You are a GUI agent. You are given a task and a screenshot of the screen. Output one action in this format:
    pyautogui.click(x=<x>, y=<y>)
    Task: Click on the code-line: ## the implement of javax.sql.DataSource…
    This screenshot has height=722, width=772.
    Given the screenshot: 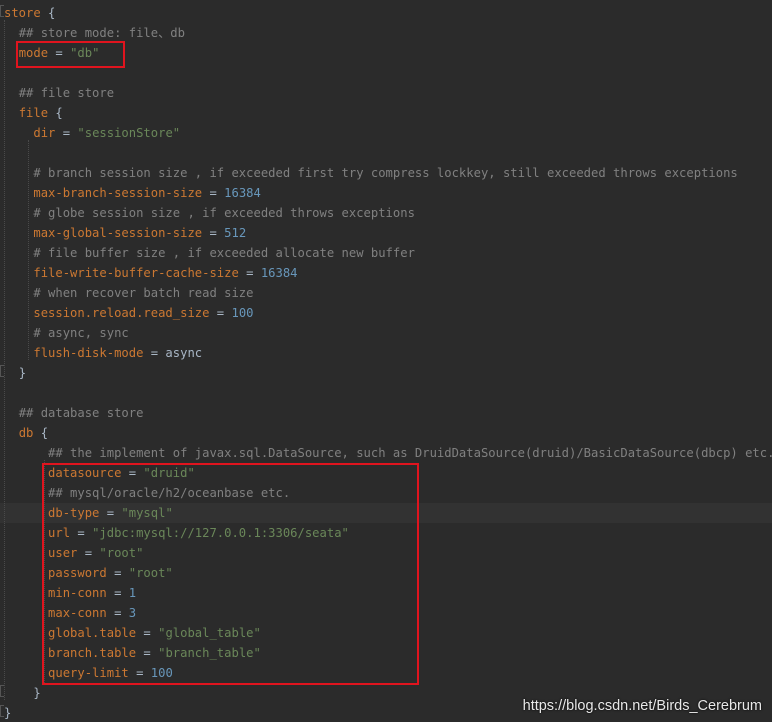 What is the action you would take?
    pyautogui.click(x=386, y=453)
    